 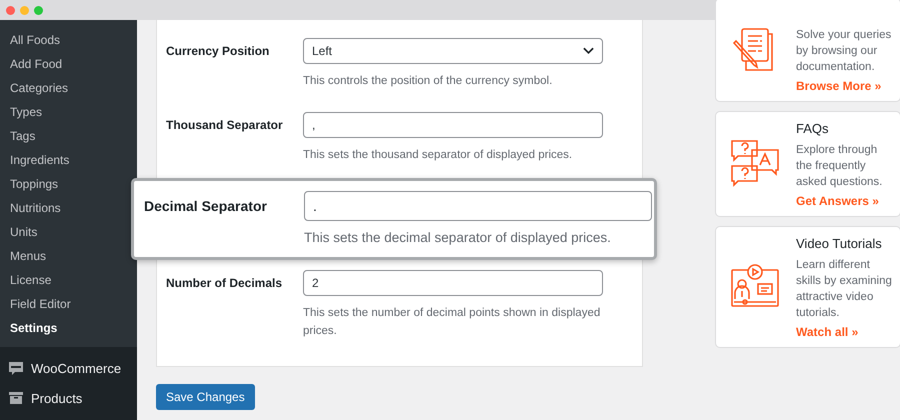 What do you see at coordinates (39, 88) in the screenshot?
I see `sidebar-item: Categories` at bounding box center [39, 88].